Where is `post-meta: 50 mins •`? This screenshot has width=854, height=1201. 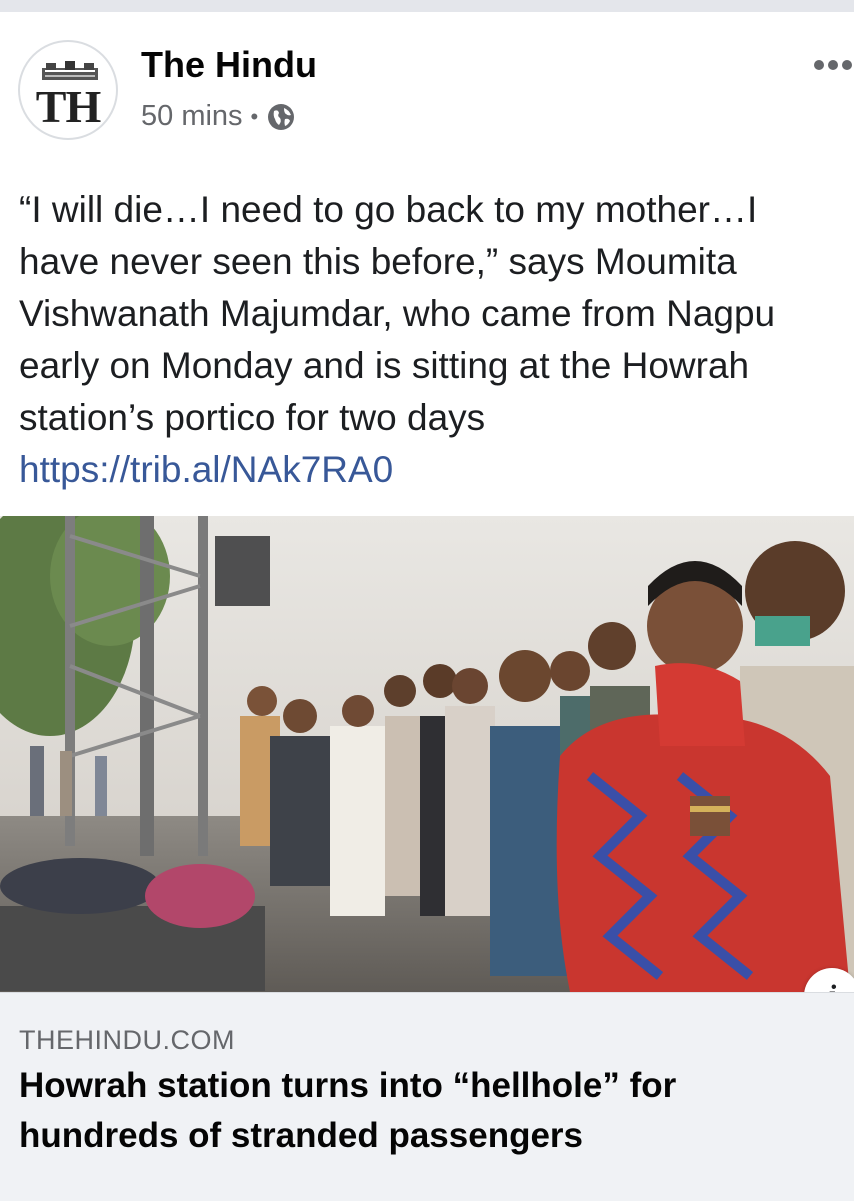 post-meta: 50 mins • is located at coordinates (218, 116).